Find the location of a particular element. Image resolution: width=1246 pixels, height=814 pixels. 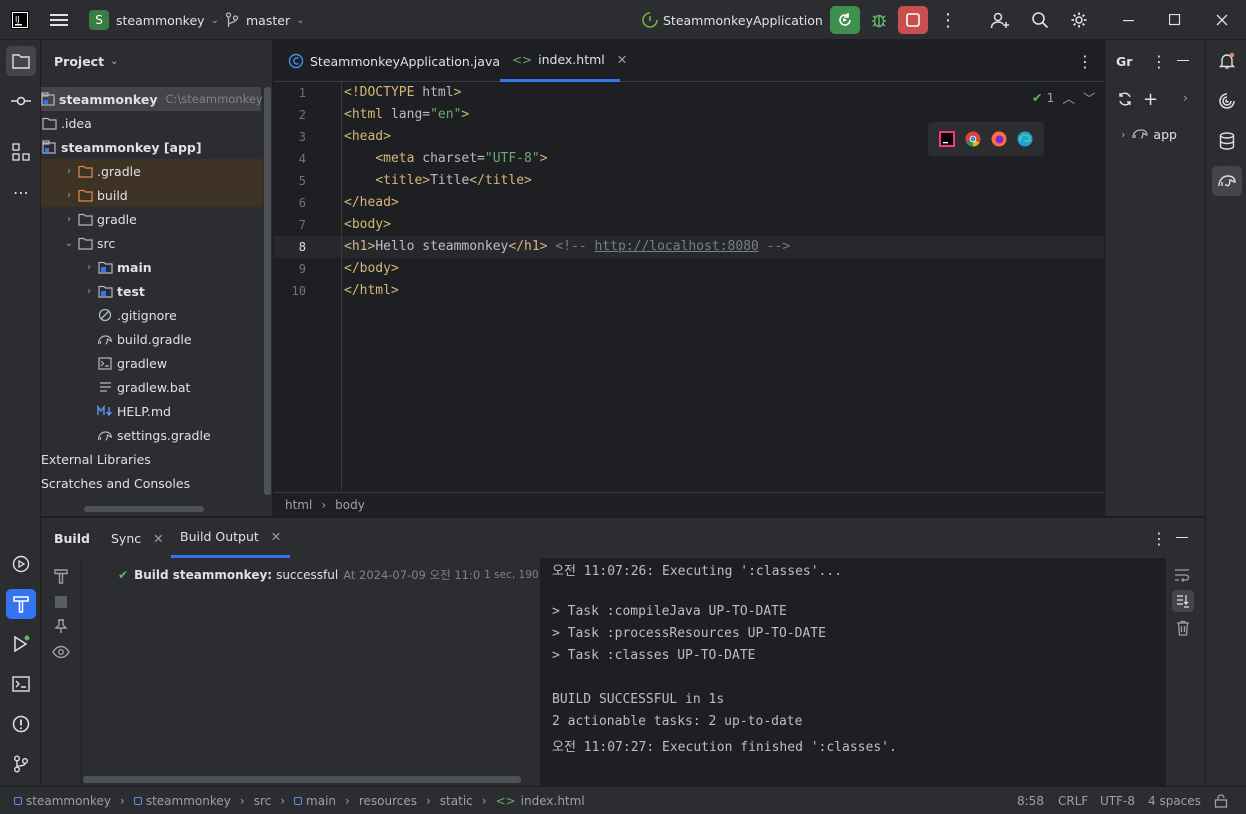

gradle-tool-elephant-icon is located at coordinates (1227, 181).